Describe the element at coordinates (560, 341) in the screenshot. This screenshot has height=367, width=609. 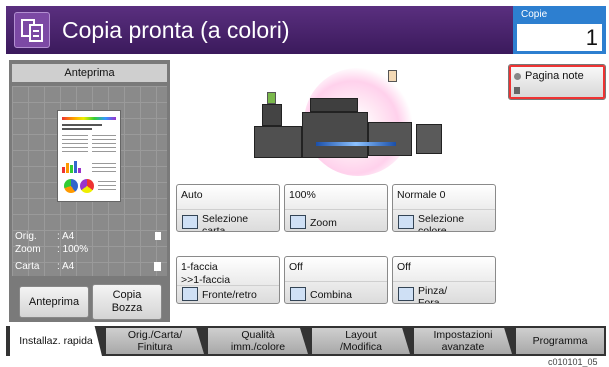
I see `tab-program: Programma` at that location.